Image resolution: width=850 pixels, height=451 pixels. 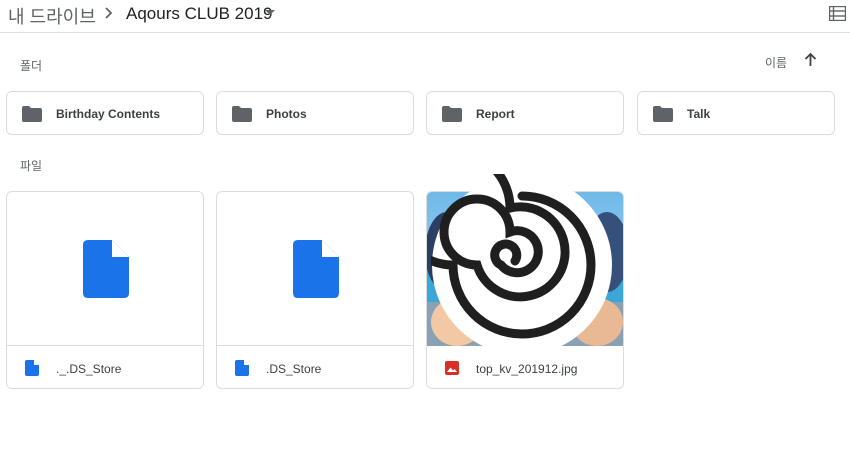 What do you see at coordinates (31, 166) in the screenshot?
I see `files-section-label: 파일` at bounding box center [31, 166].